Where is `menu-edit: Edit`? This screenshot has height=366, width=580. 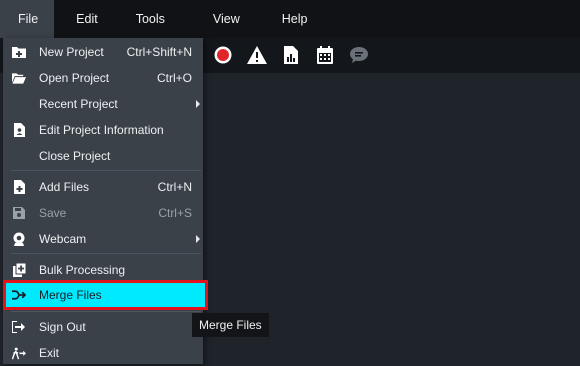 menu-edit: Edit is located at coordinates (87, 19).